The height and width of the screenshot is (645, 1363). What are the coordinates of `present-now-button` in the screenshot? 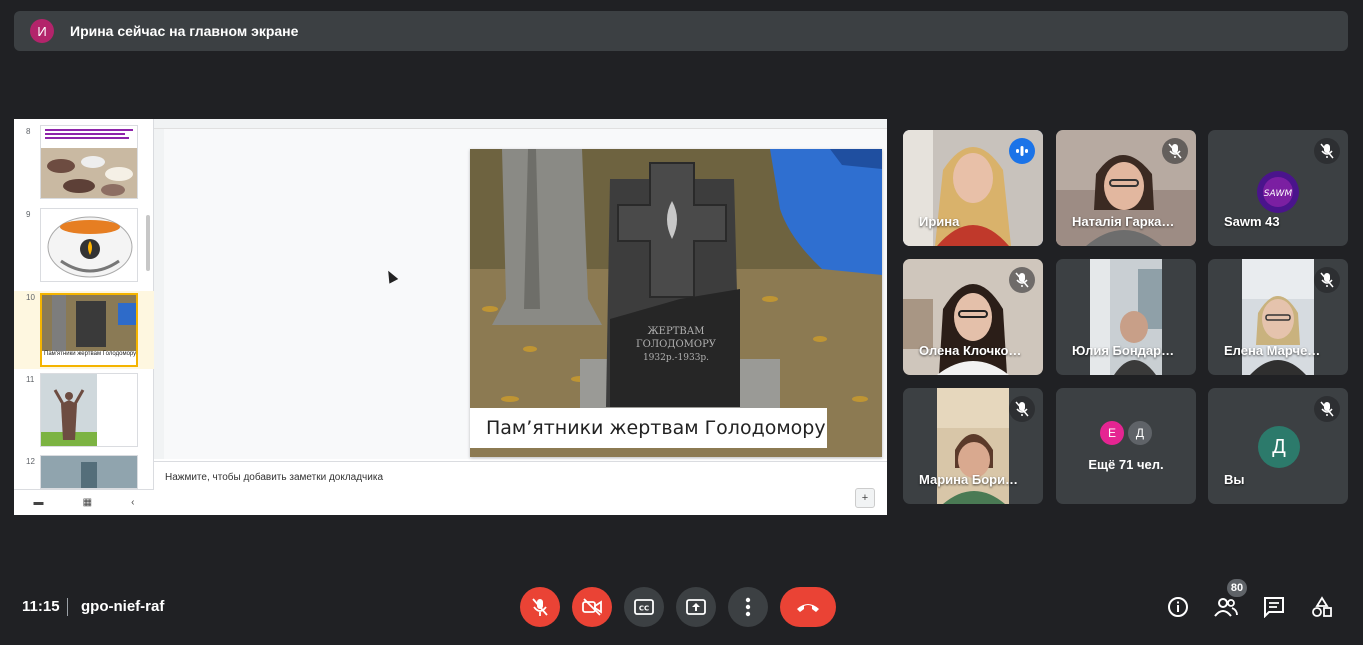 It's located at (696, 607).